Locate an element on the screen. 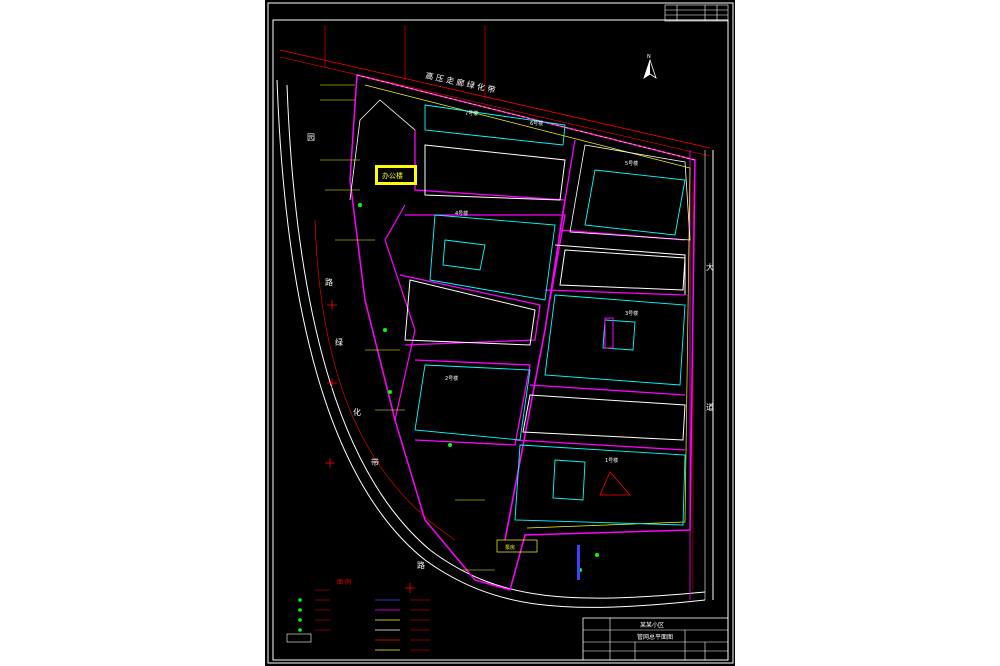 This screenshot has height=666, width=1000. title-block: 某某小区 管网总平面图 is located at coordinates (655, 639).